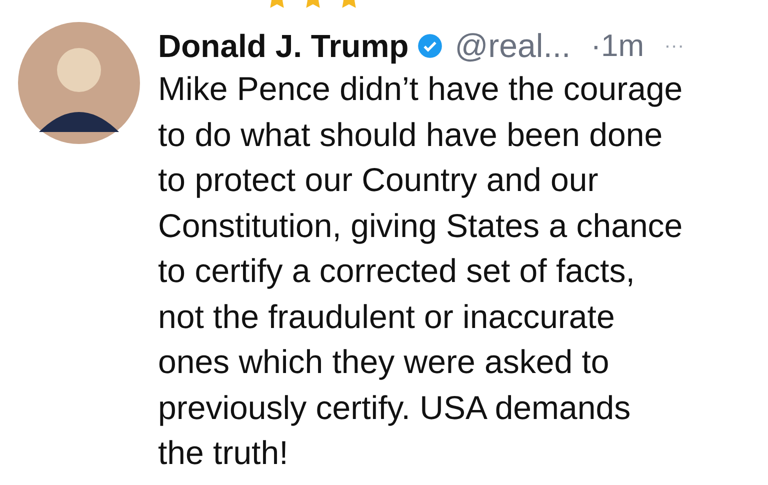 This screenshot has width=768, height=485. I want to click on author-name: Donald J. Trump, so click(283, 46).